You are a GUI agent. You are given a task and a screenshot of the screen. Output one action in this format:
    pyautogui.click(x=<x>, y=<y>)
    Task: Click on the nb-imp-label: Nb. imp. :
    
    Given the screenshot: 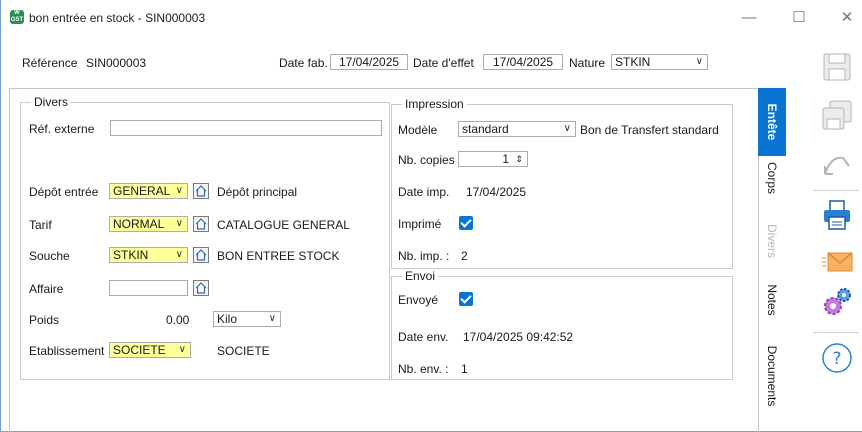 What is the action you would take?
    pyautogui.click(x=424, y=256)
    